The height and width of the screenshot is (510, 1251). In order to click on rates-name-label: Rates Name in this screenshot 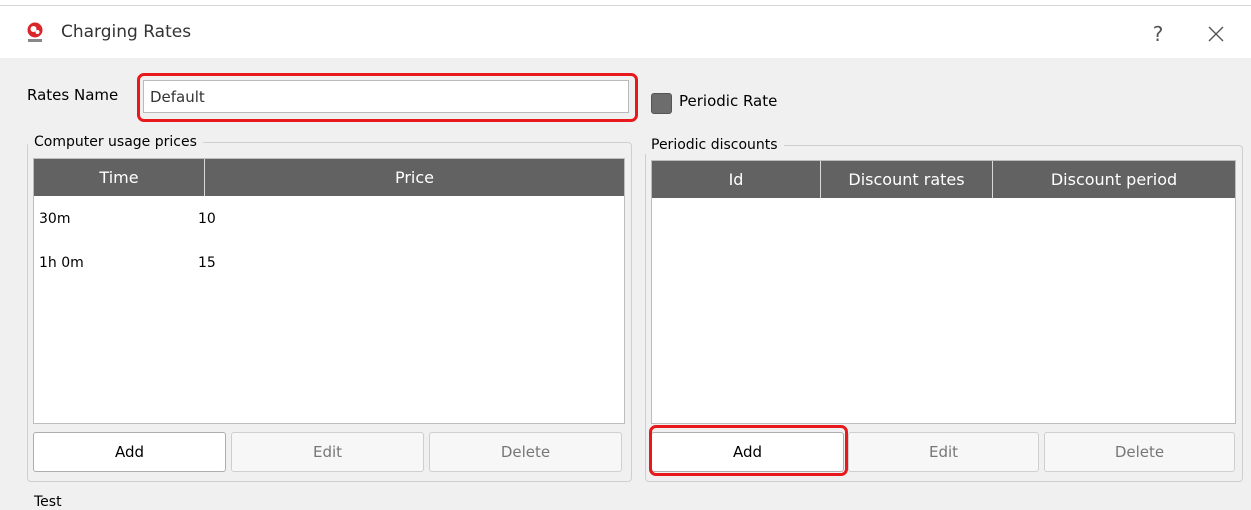, I will do `click(73, 95)`.